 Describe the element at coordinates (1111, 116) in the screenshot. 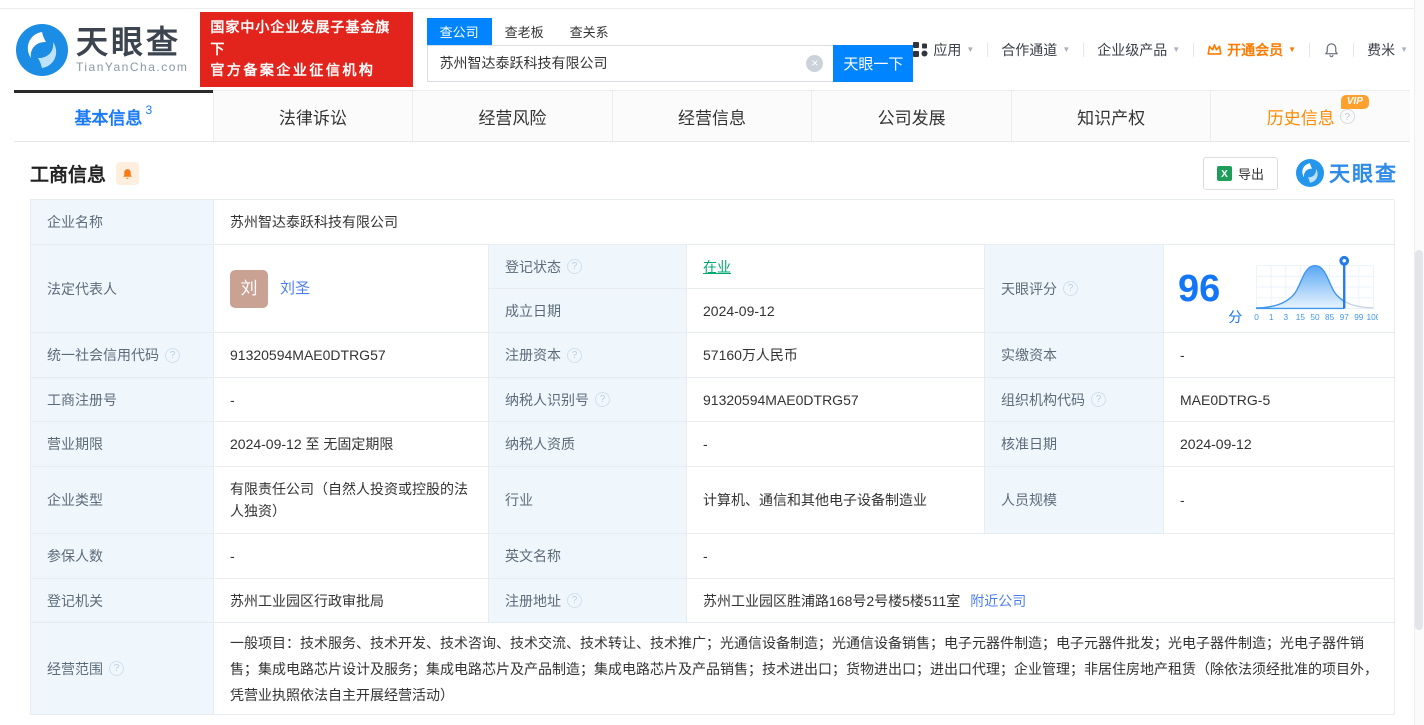

I see `tab-intellectual-property: 知识产权` at that location.